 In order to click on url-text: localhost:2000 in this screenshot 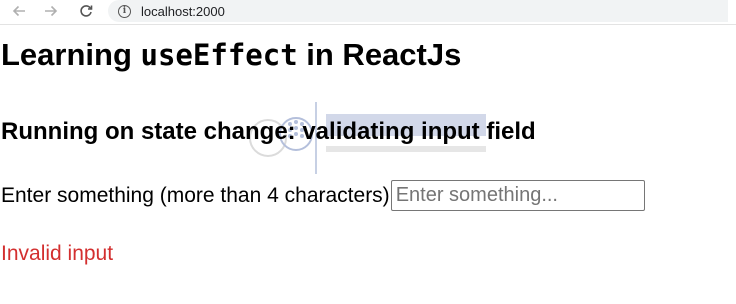, I will do `click(183, 11)`.